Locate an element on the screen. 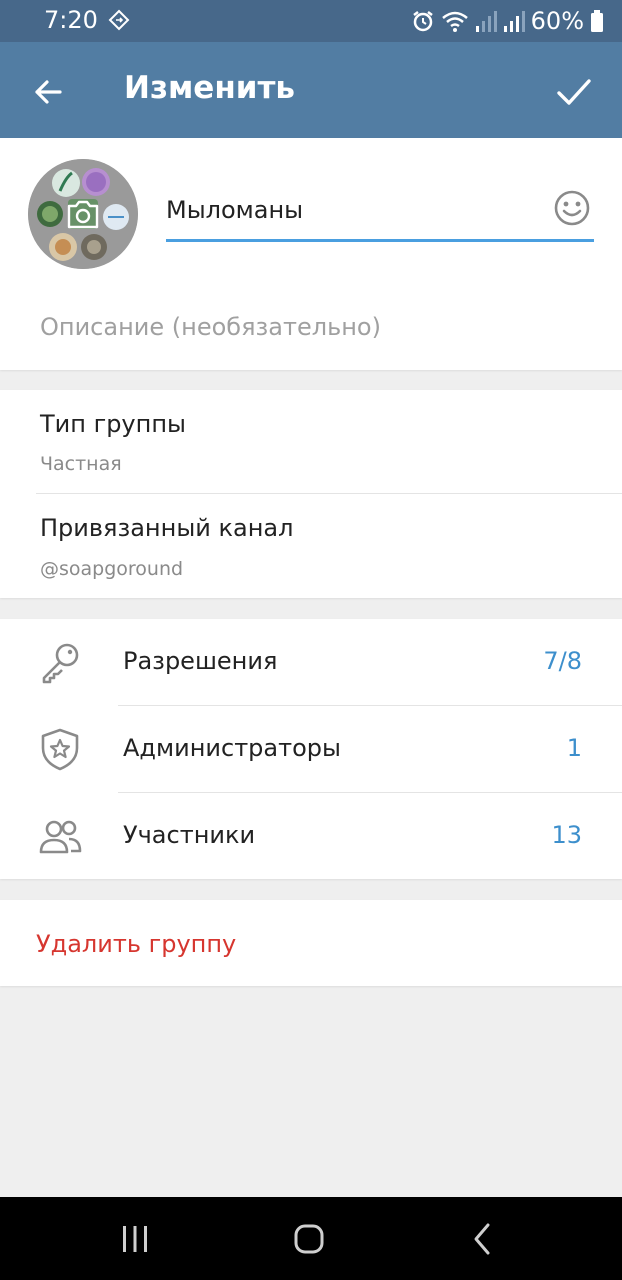 This screenshot has width=622, height=1280. users-icon is located at coordinates (60, 837).